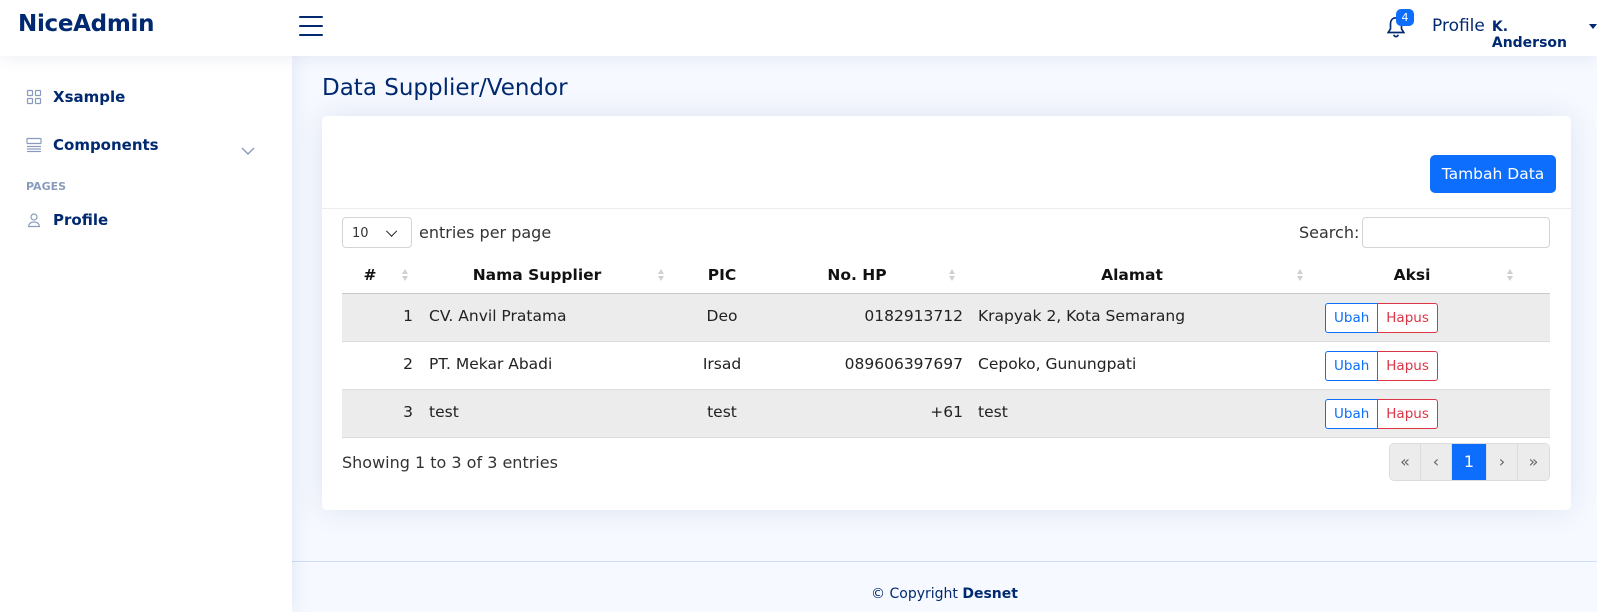  I want to click on caret-down-icon, so click(1593, 26).